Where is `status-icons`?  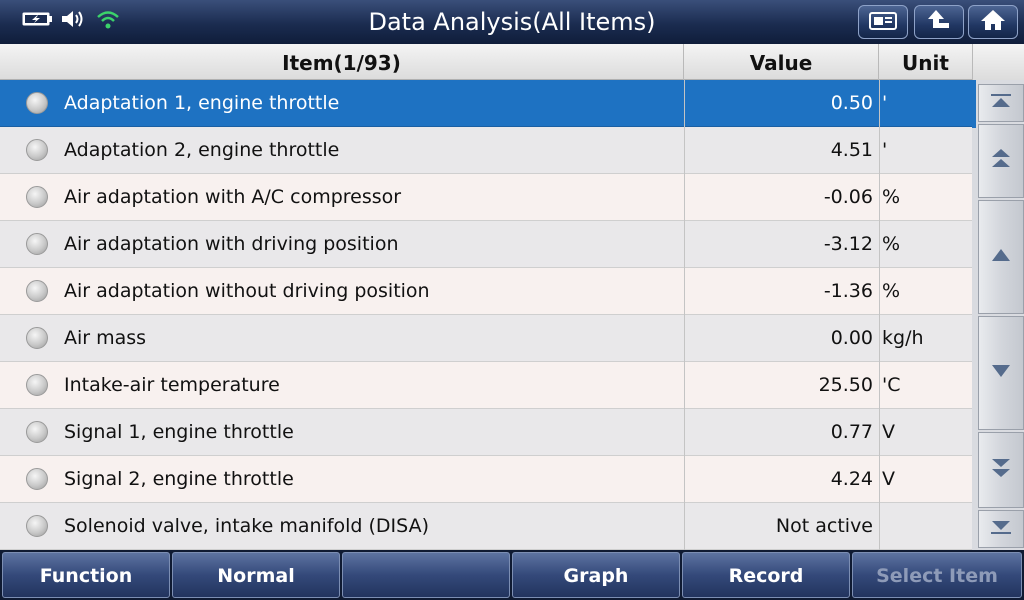 status-icons is located at coordinates (72, 21).